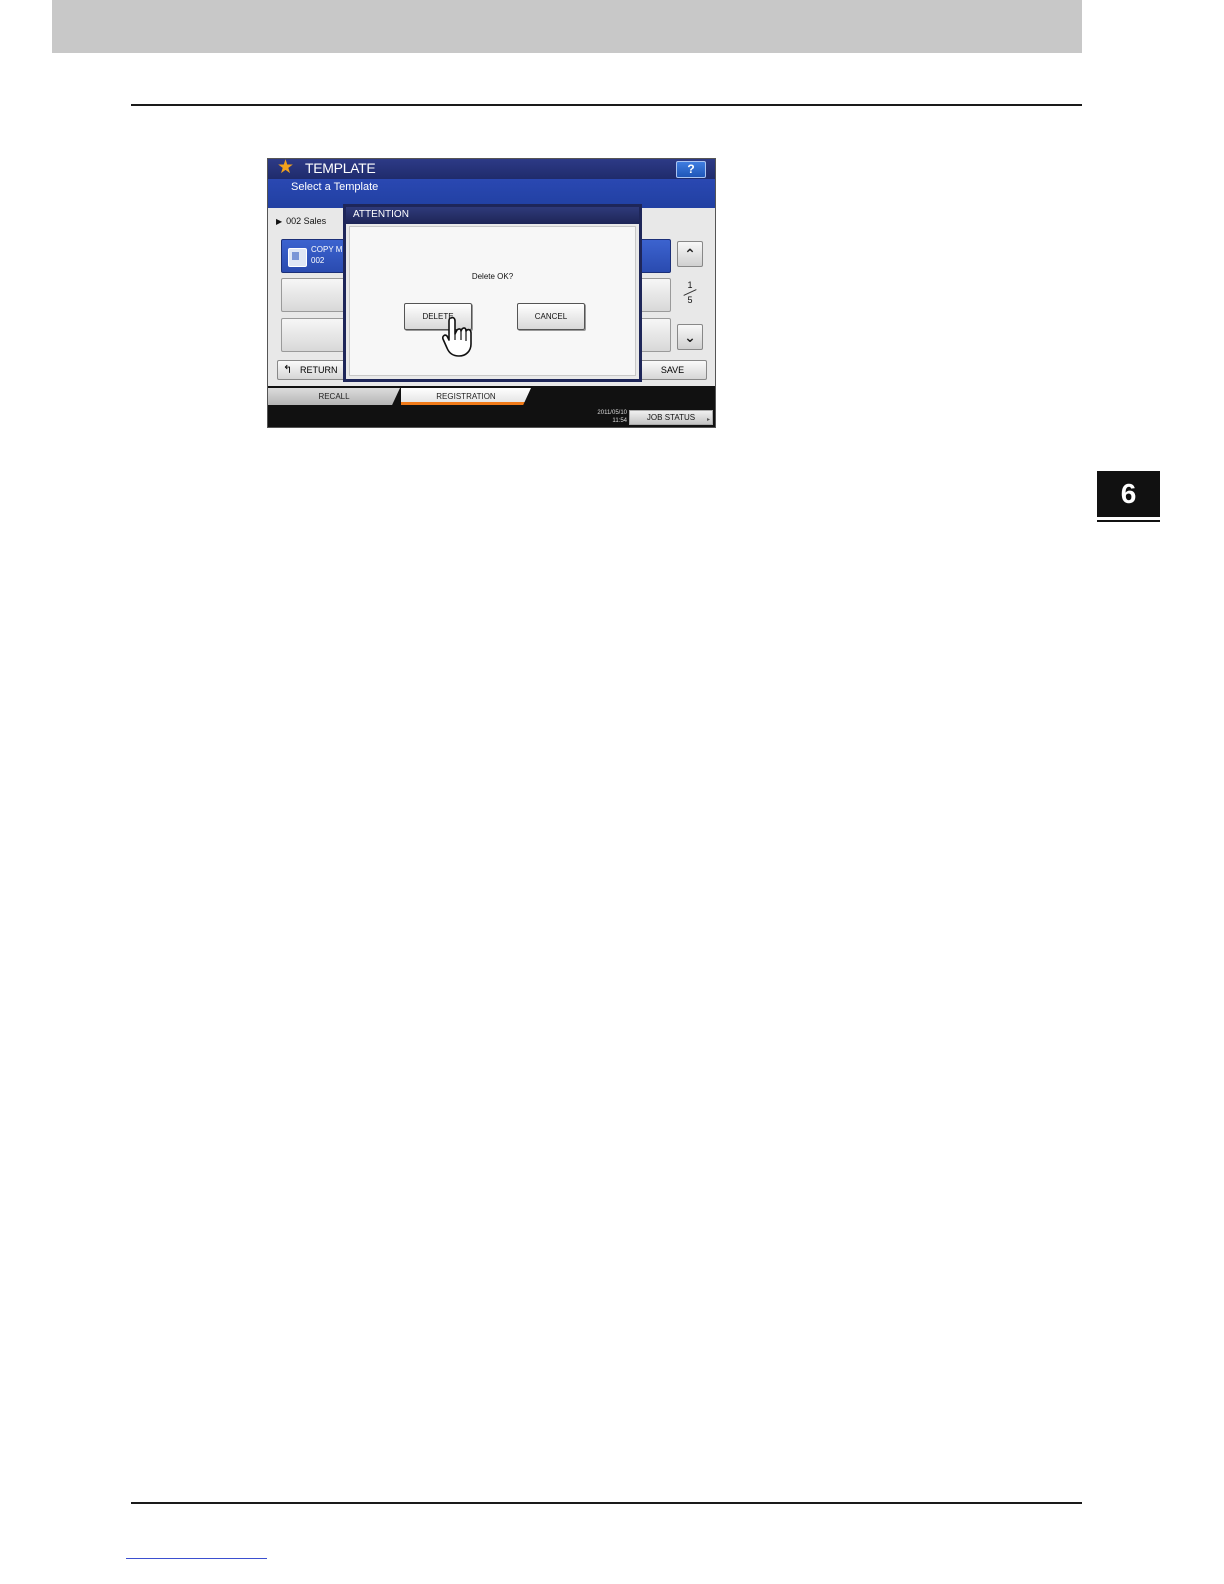 The width and height of the screenshot is (1224, 1584). I want to click on chapter-header-band, so click(567, 26).